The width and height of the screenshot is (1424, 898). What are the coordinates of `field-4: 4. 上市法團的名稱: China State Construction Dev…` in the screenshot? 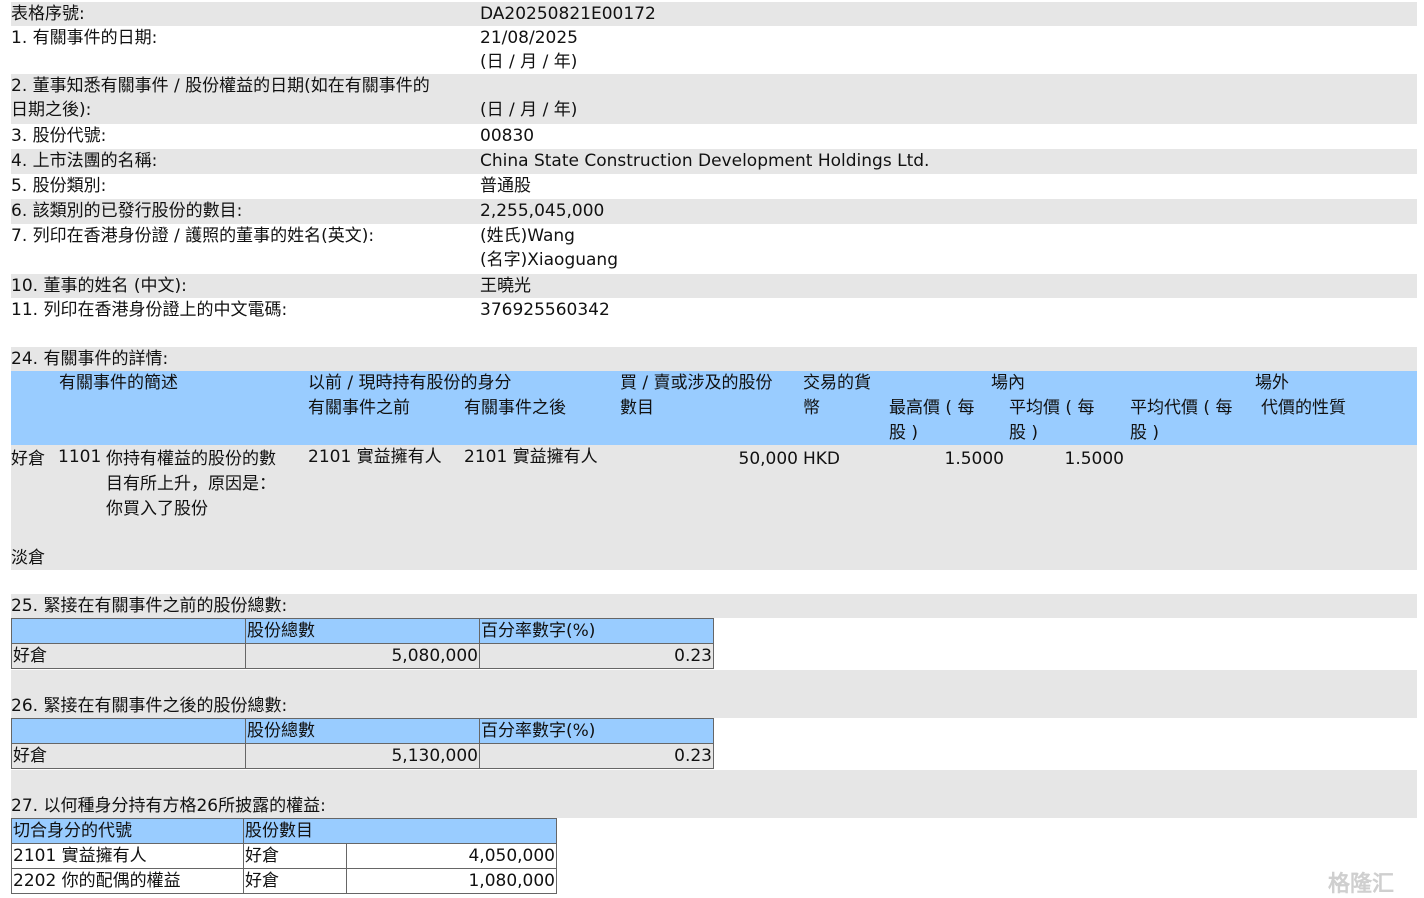 It's located at (714, 161).